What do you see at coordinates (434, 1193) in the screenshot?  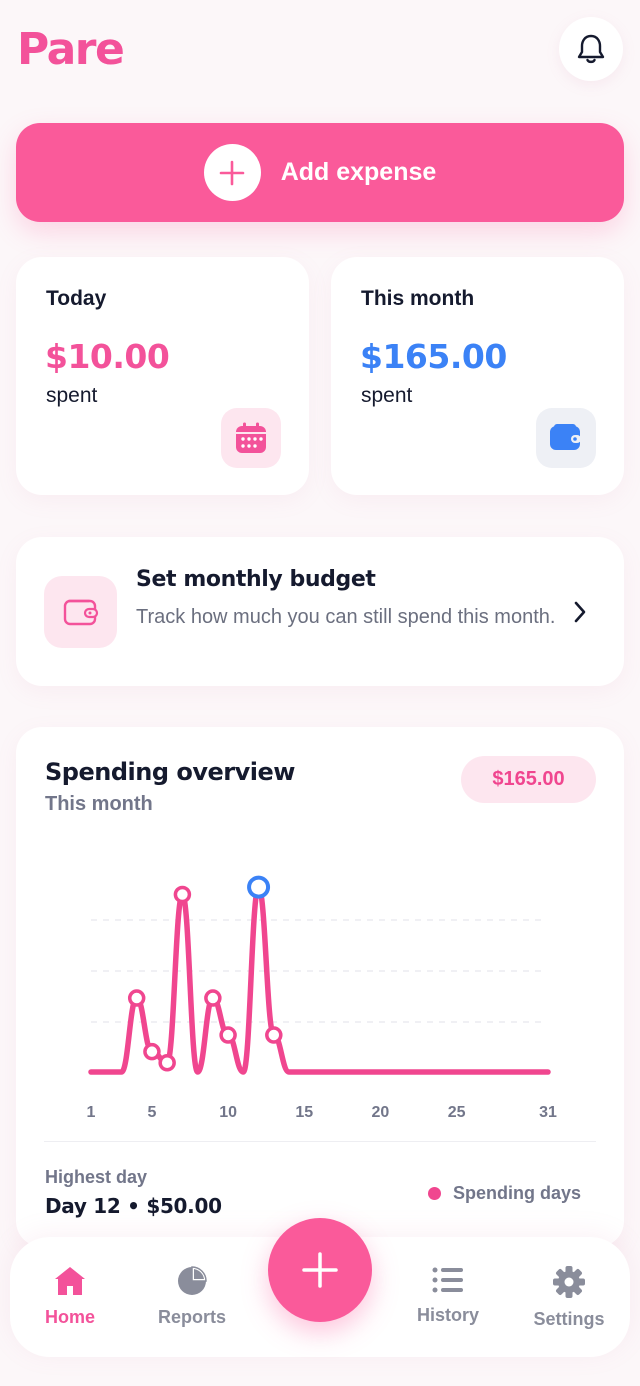 I see `legend-dot` at bounding box center [434, 1193].